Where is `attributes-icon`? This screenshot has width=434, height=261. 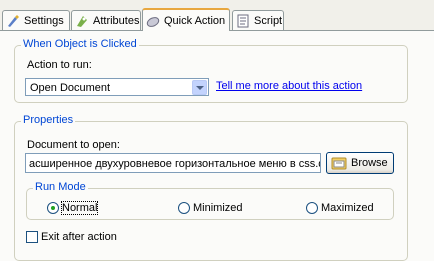 attributes-icon is located at coordinates (82, 21).